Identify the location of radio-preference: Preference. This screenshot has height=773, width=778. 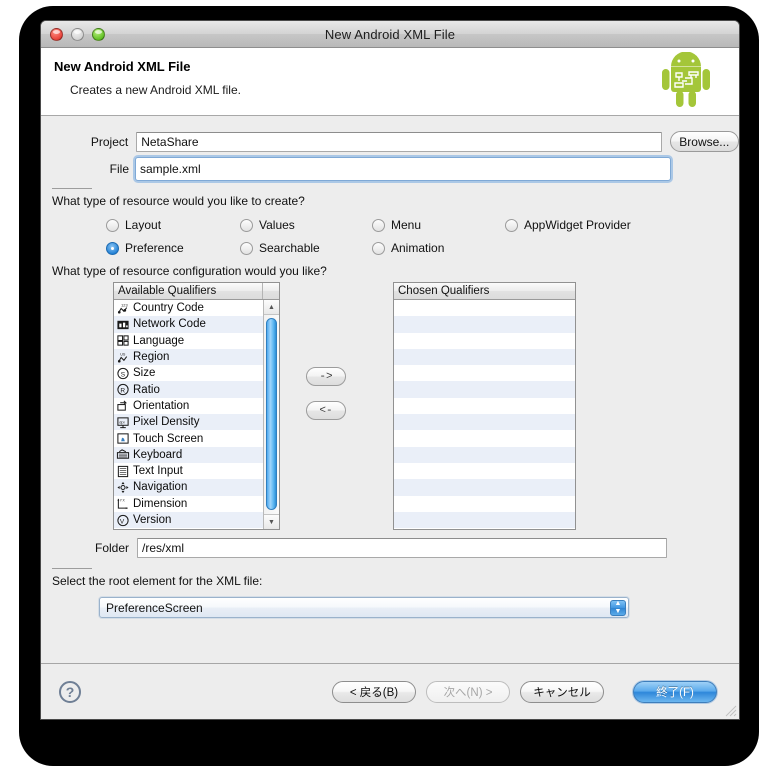
(145, 248).